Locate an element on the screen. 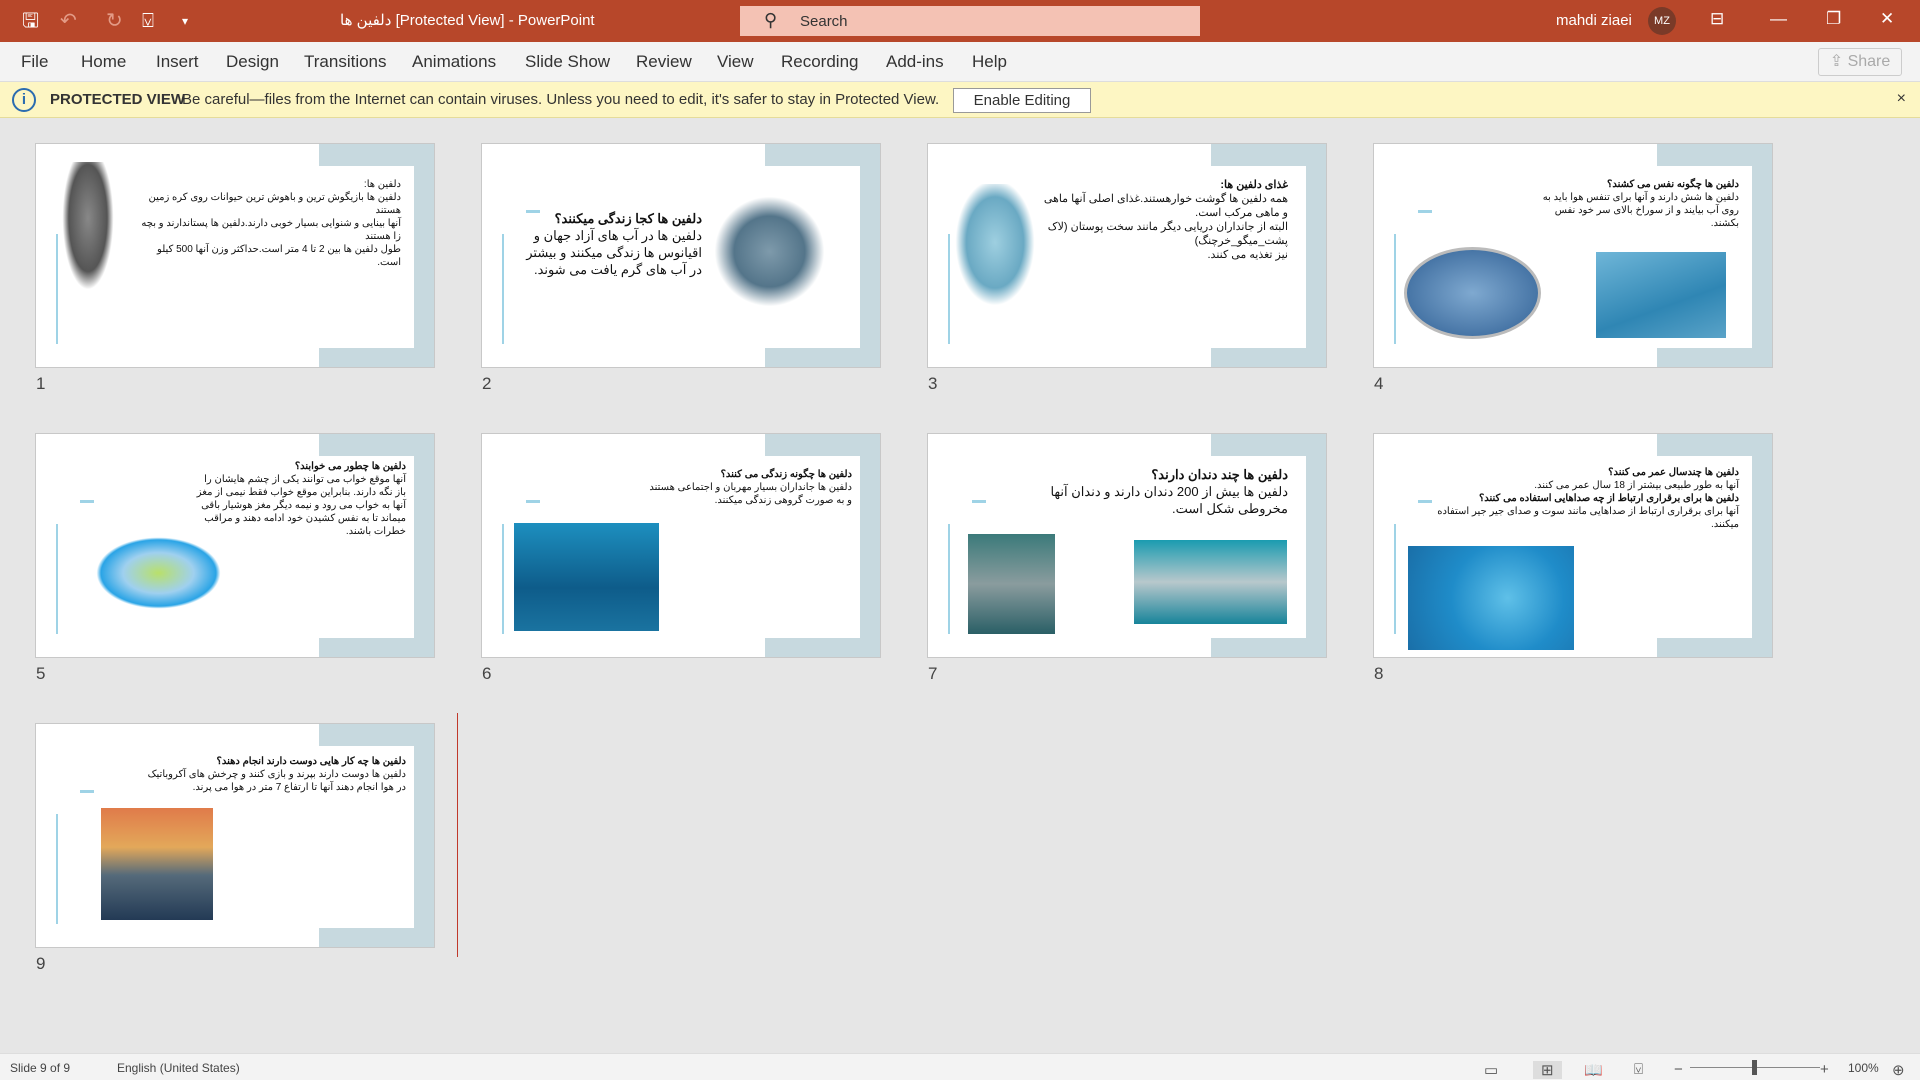  save-icon: 🖫 is located at coordinates (30, 21).